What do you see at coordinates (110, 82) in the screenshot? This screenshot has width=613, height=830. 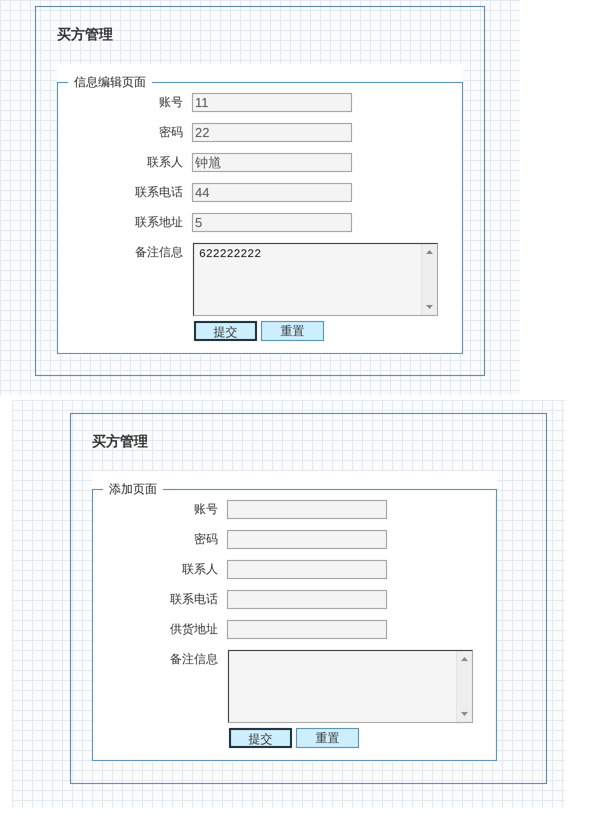 I see `fieldset-legend: 信息编辑页面` at bounding box center [110, 82].